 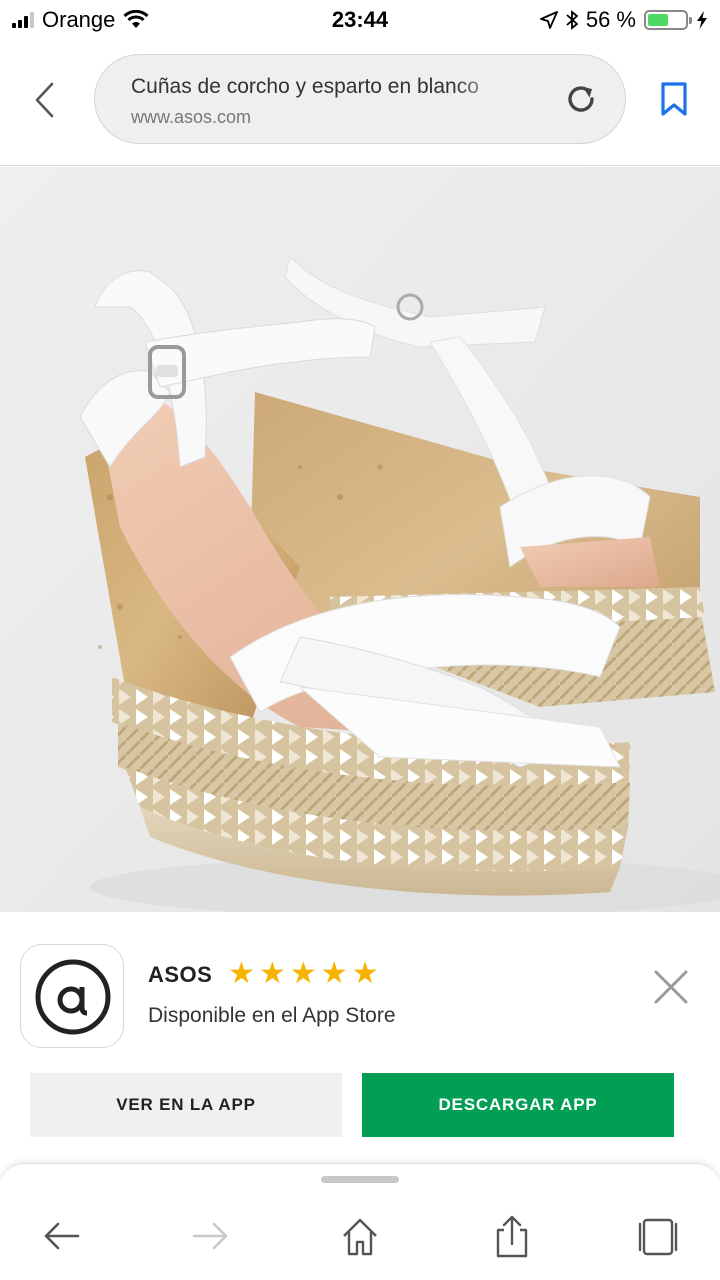 What do you see at coordinates (610, 19) in the screenshot?
I see `battery-percent: 56 %` at bounding box center [610, 19].